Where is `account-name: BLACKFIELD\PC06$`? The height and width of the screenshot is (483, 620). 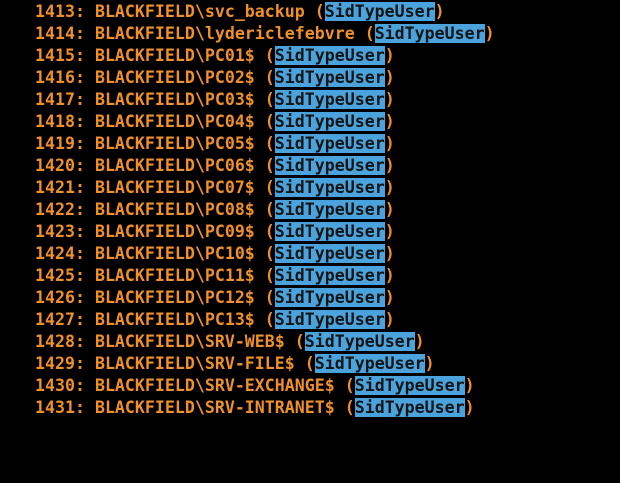 account-name: BLACKFIELD\PC06$ is located at coordinates (174, 165).